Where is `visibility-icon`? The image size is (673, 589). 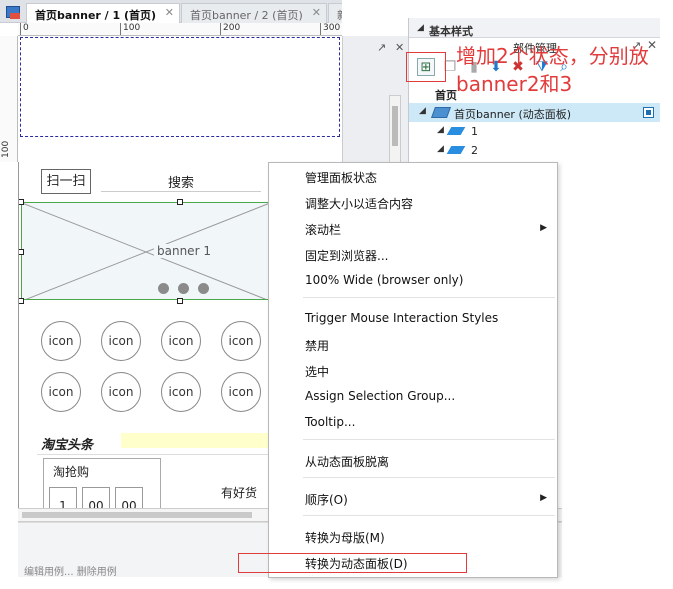
visibility-icon is located at coordinates (648, 112).